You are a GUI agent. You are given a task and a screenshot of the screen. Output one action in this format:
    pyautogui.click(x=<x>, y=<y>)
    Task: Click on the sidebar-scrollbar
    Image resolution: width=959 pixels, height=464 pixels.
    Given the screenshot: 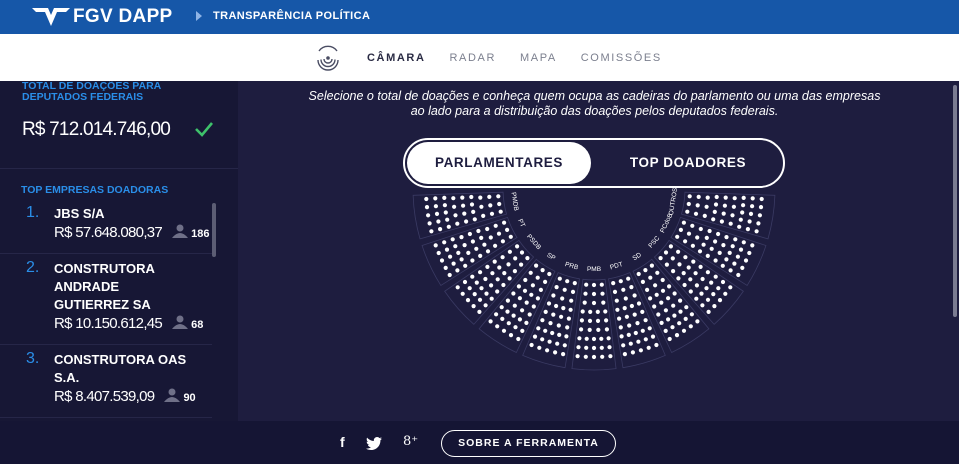 What is the action you would take?
    pyautogui.click(x=214, y=230)
    